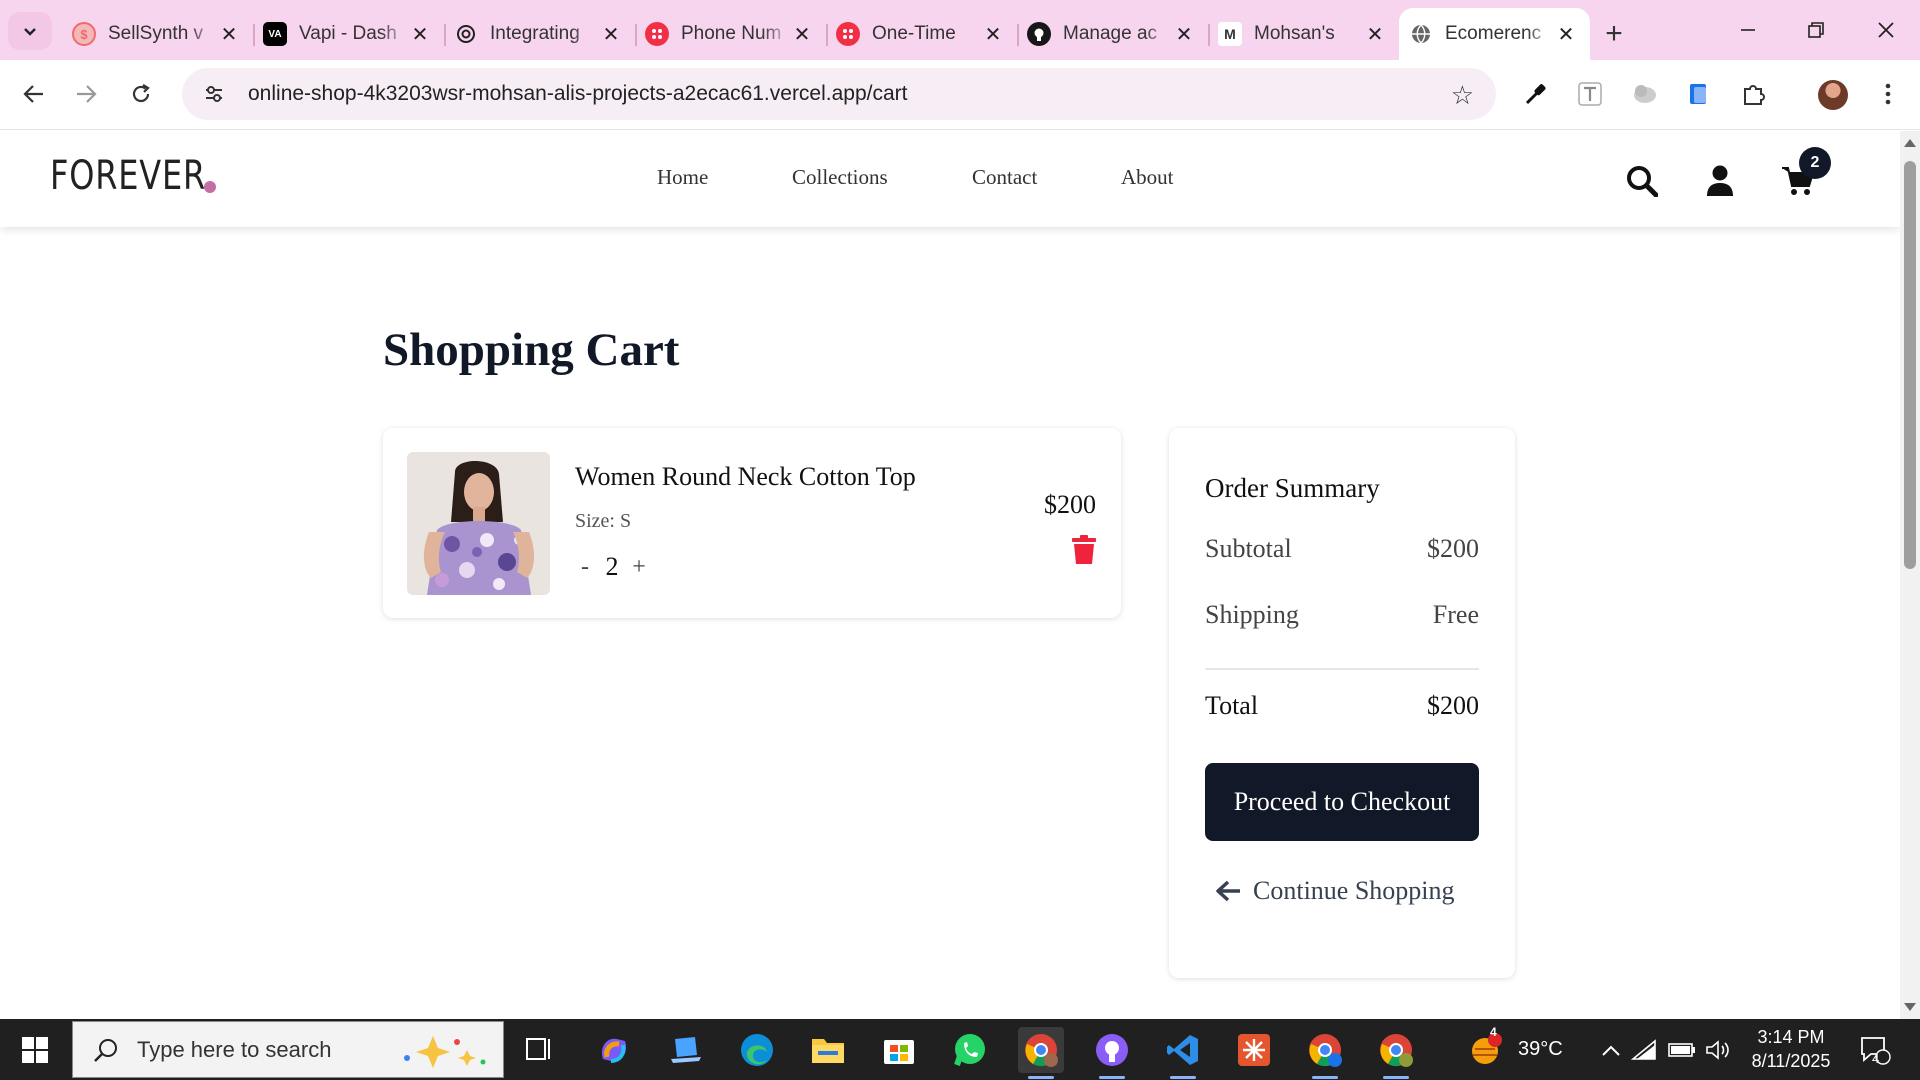  Describe the element at coordinates (1536, 94) in the screenshot. I see `eyedropper-extension-icon` at that location.